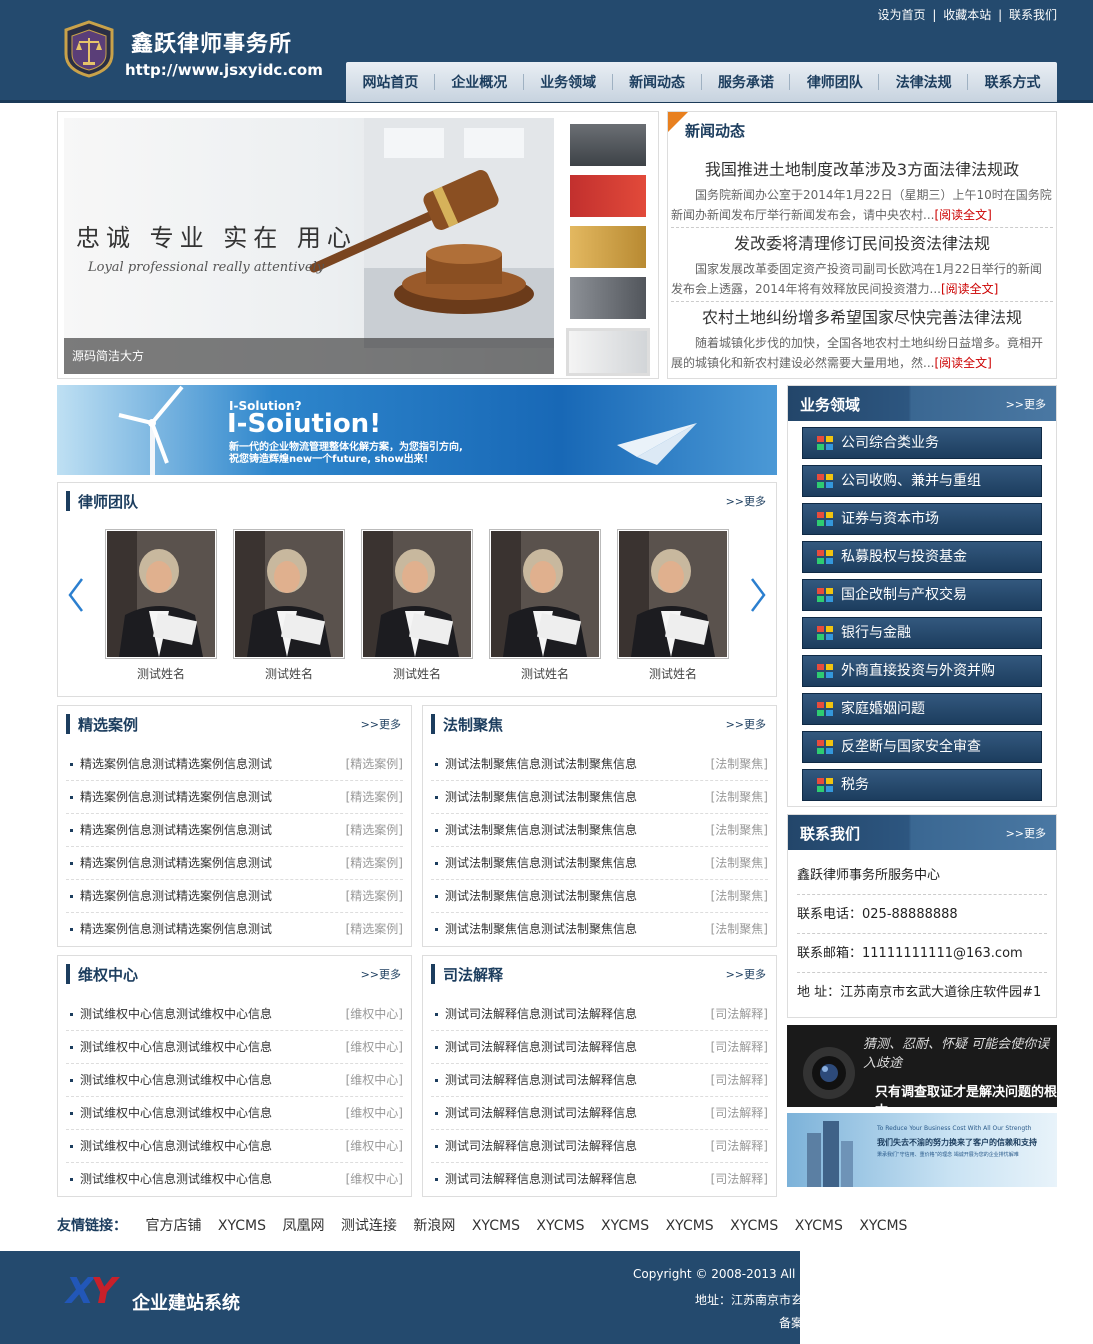  What do you see at coordinates (303, 1226) in the screenshot?
I see `friendly-link: 凤凰网` at bounding box center [303, 1226].